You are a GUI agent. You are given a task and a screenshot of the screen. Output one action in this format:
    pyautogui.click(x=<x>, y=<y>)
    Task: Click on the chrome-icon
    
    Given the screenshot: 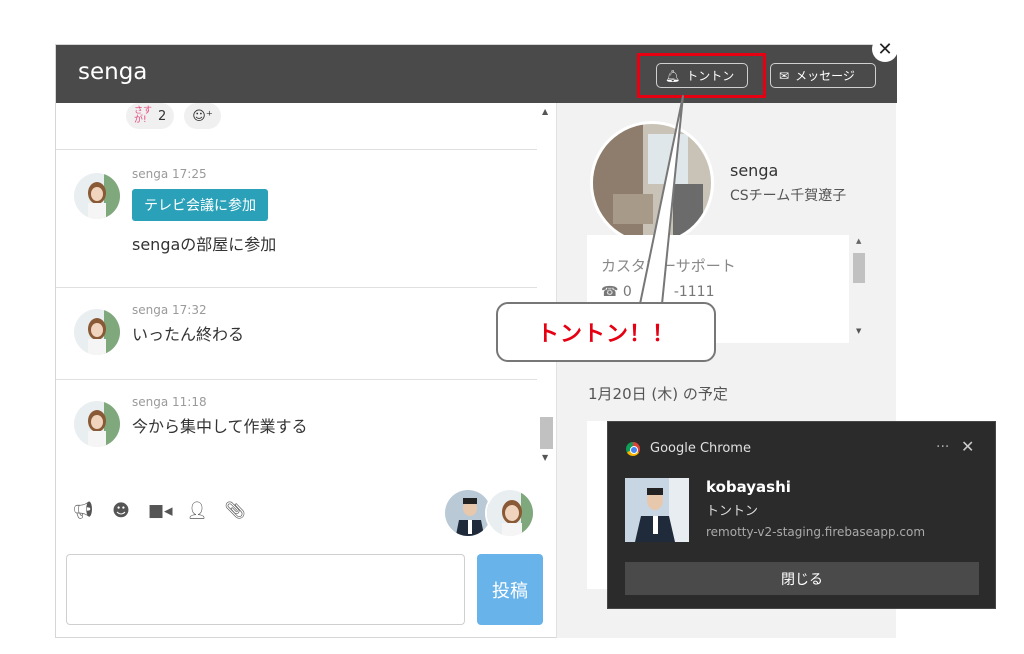 What is the action you would take?
    pyautogui.click(x=633, y=448)
    